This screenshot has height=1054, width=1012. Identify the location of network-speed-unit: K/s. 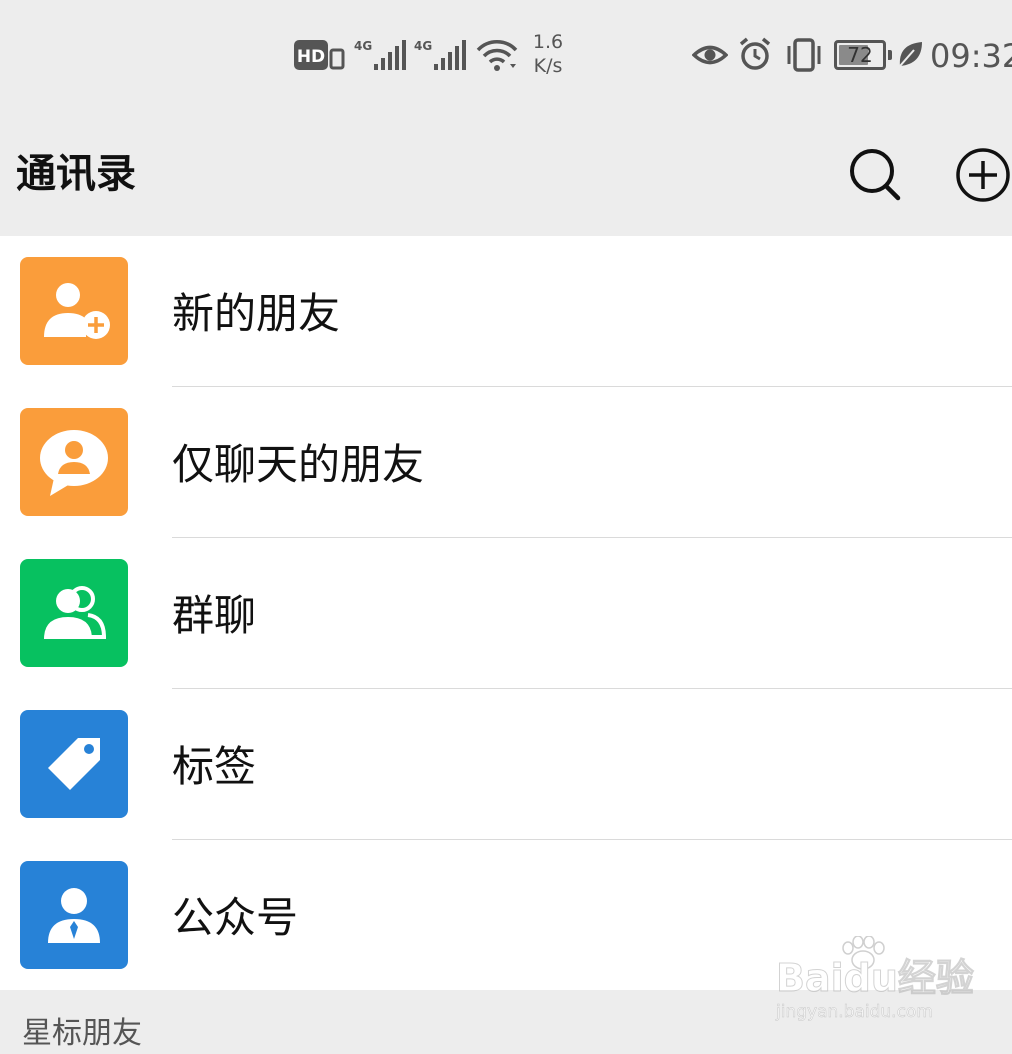
(548, 66).